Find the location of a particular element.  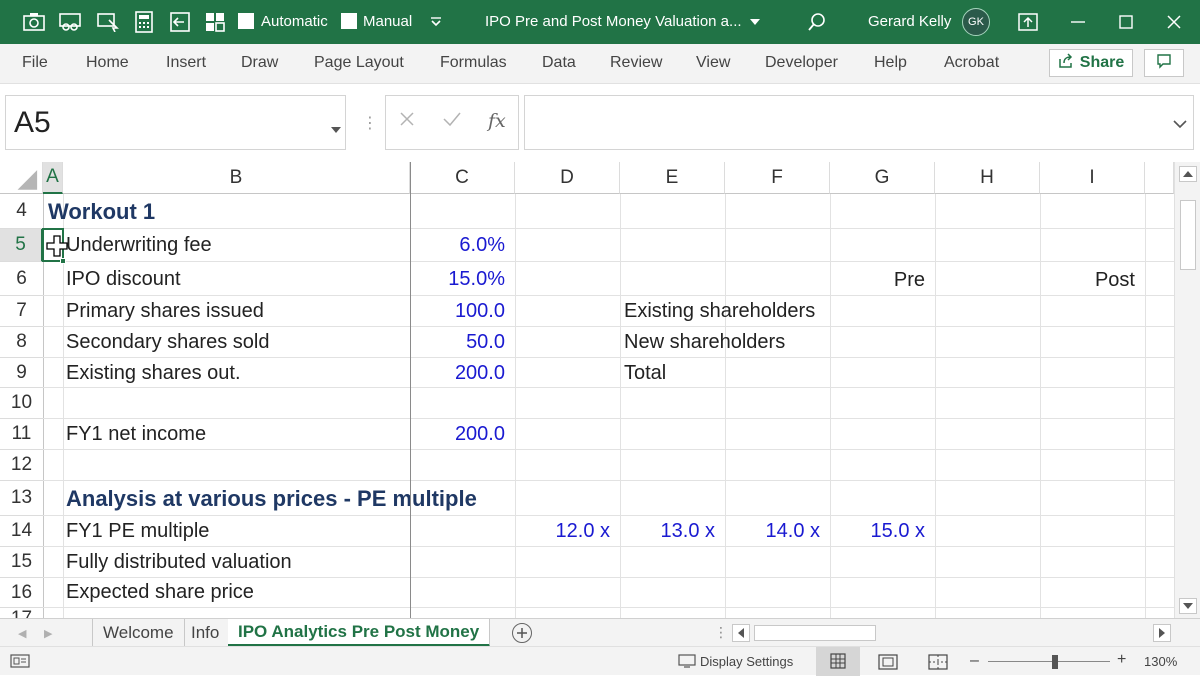

close-icon is located at coordinates (1174, 22).